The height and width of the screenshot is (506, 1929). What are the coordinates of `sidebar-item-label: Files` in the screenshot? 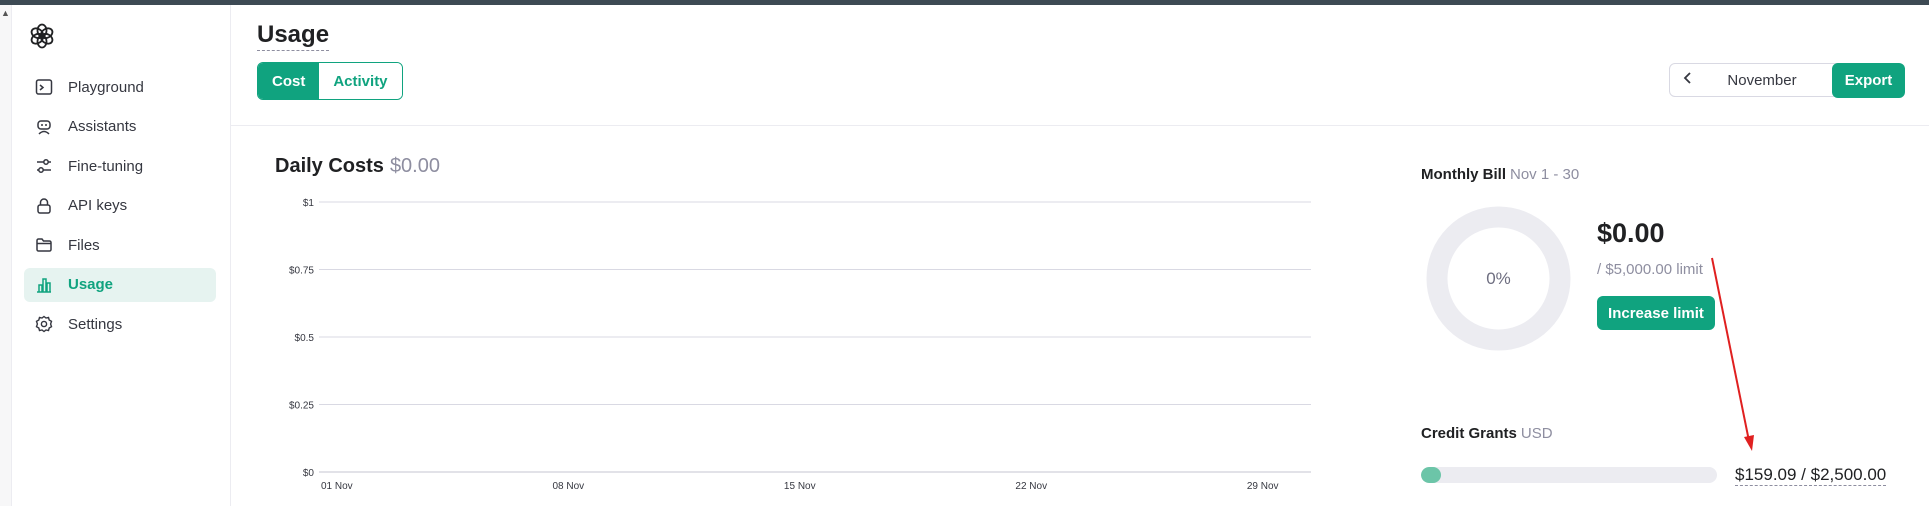 It's located at (84, 245).